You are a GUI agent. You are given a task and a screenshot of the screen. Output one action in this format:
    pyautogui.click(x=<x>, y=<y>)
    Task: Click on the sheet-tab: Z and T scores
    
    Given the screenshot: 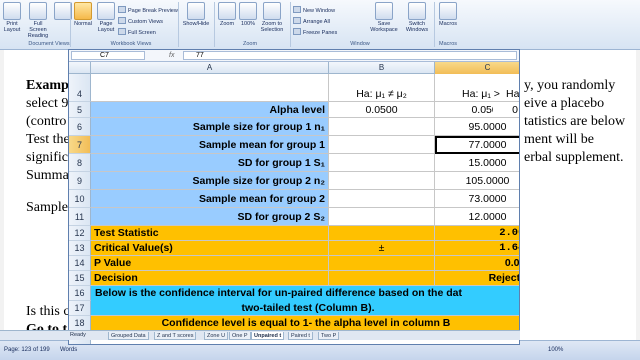 What is the action you would take?
    pyautogui.click(x=175, y=336)
    